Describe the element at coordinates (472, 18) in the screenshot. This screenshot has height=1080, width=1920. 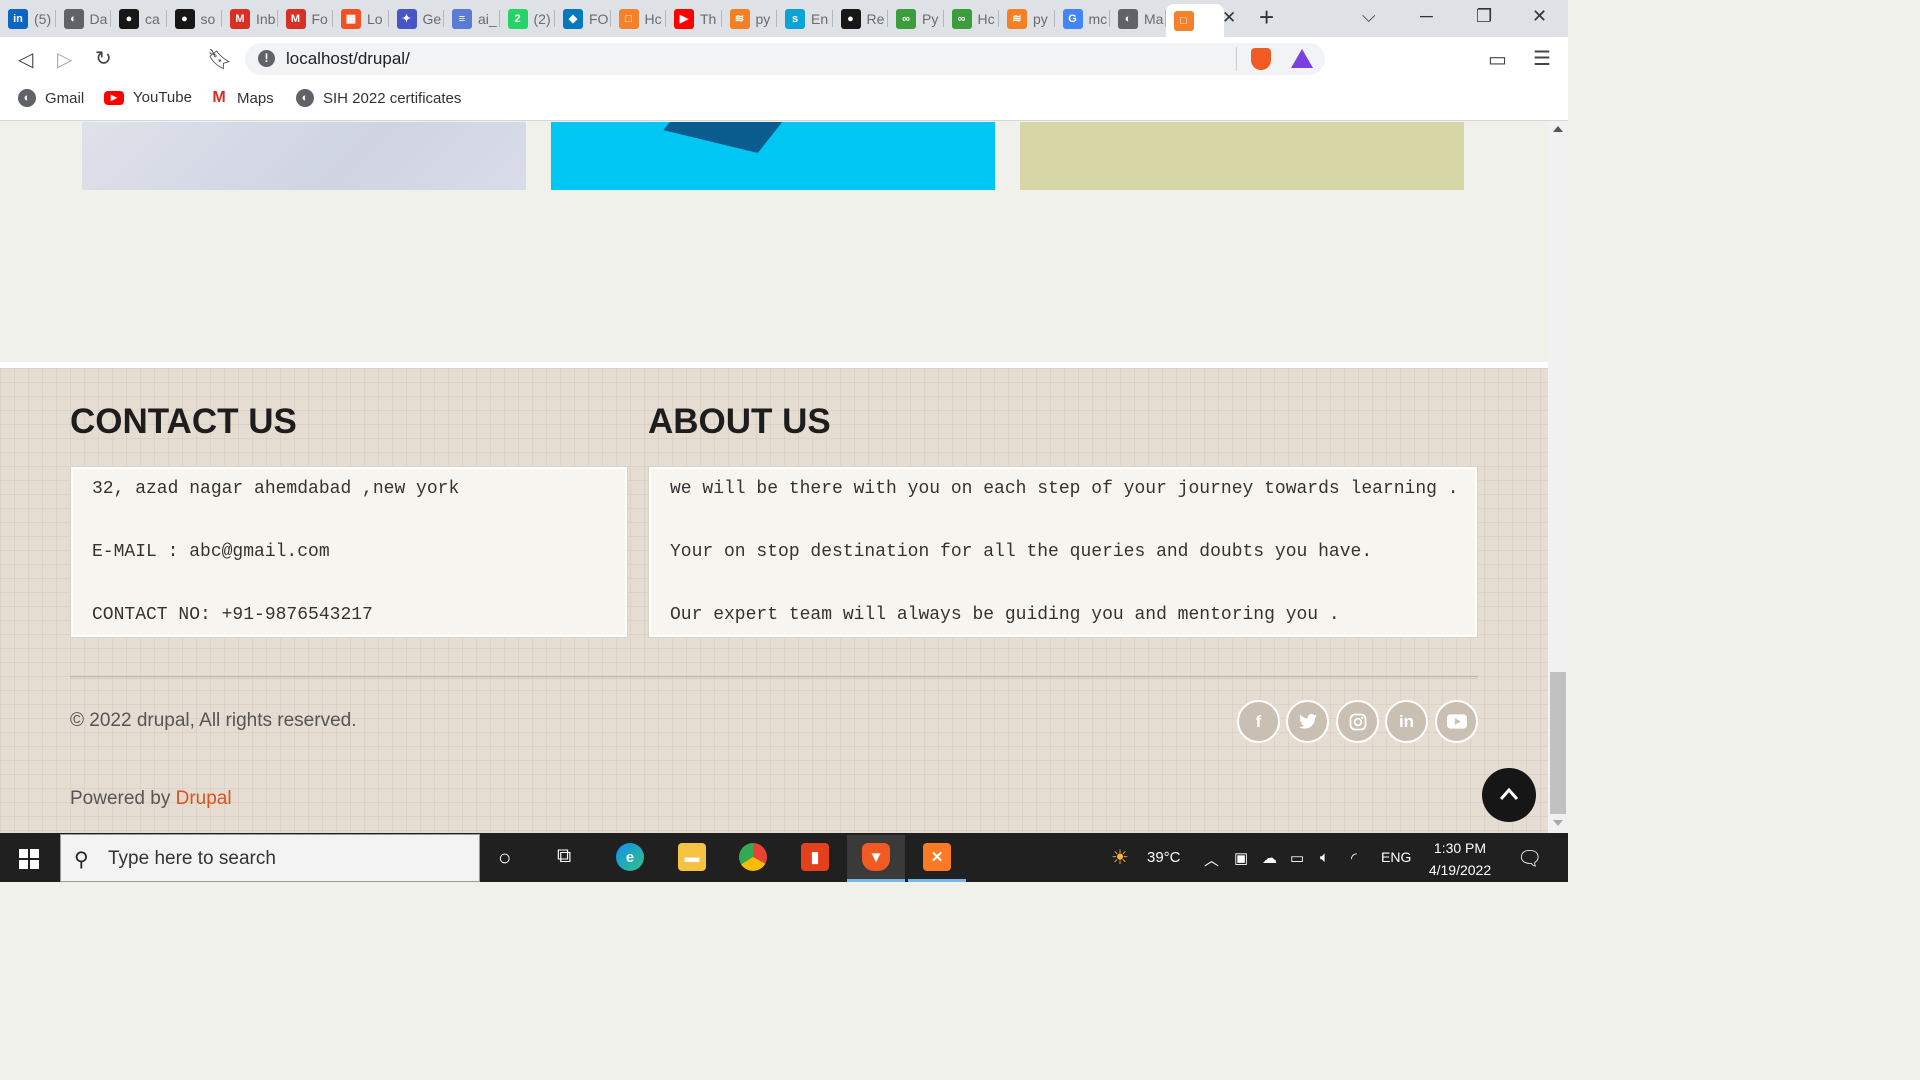
I see `browser-tab: ≡ ai_` at that location.